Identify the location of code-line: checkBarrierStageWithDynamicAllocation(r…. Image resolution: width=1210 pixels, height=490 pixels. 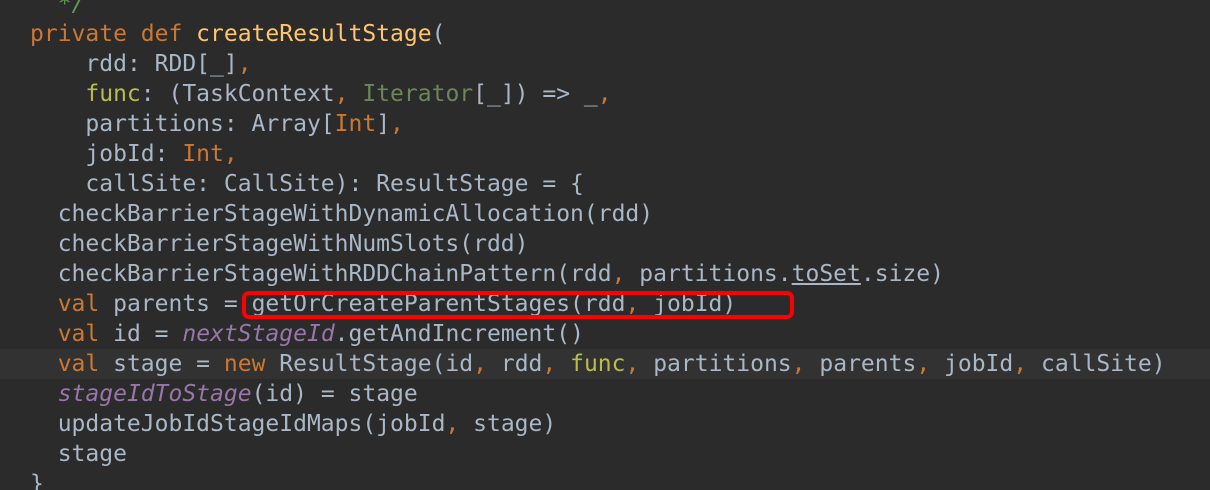
(605, 214).